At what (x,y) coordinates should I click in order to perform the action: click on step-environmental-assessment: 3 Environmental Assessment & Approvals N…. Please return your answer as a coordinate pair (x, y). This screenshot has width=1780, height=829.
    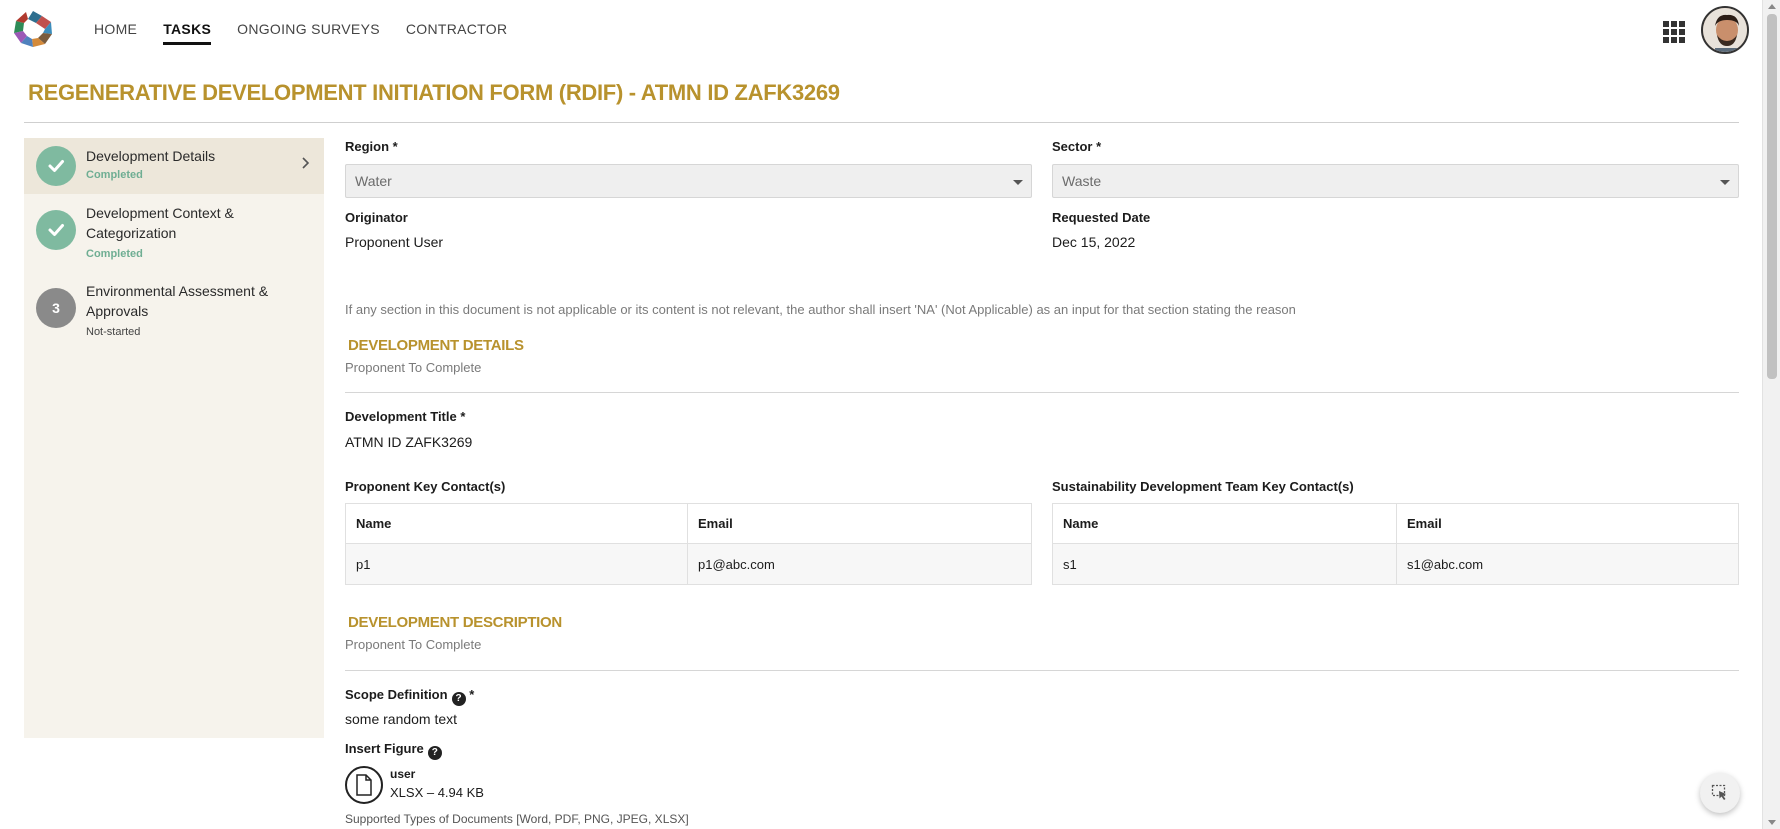
    Looking at the image, I should click on (174, 311).